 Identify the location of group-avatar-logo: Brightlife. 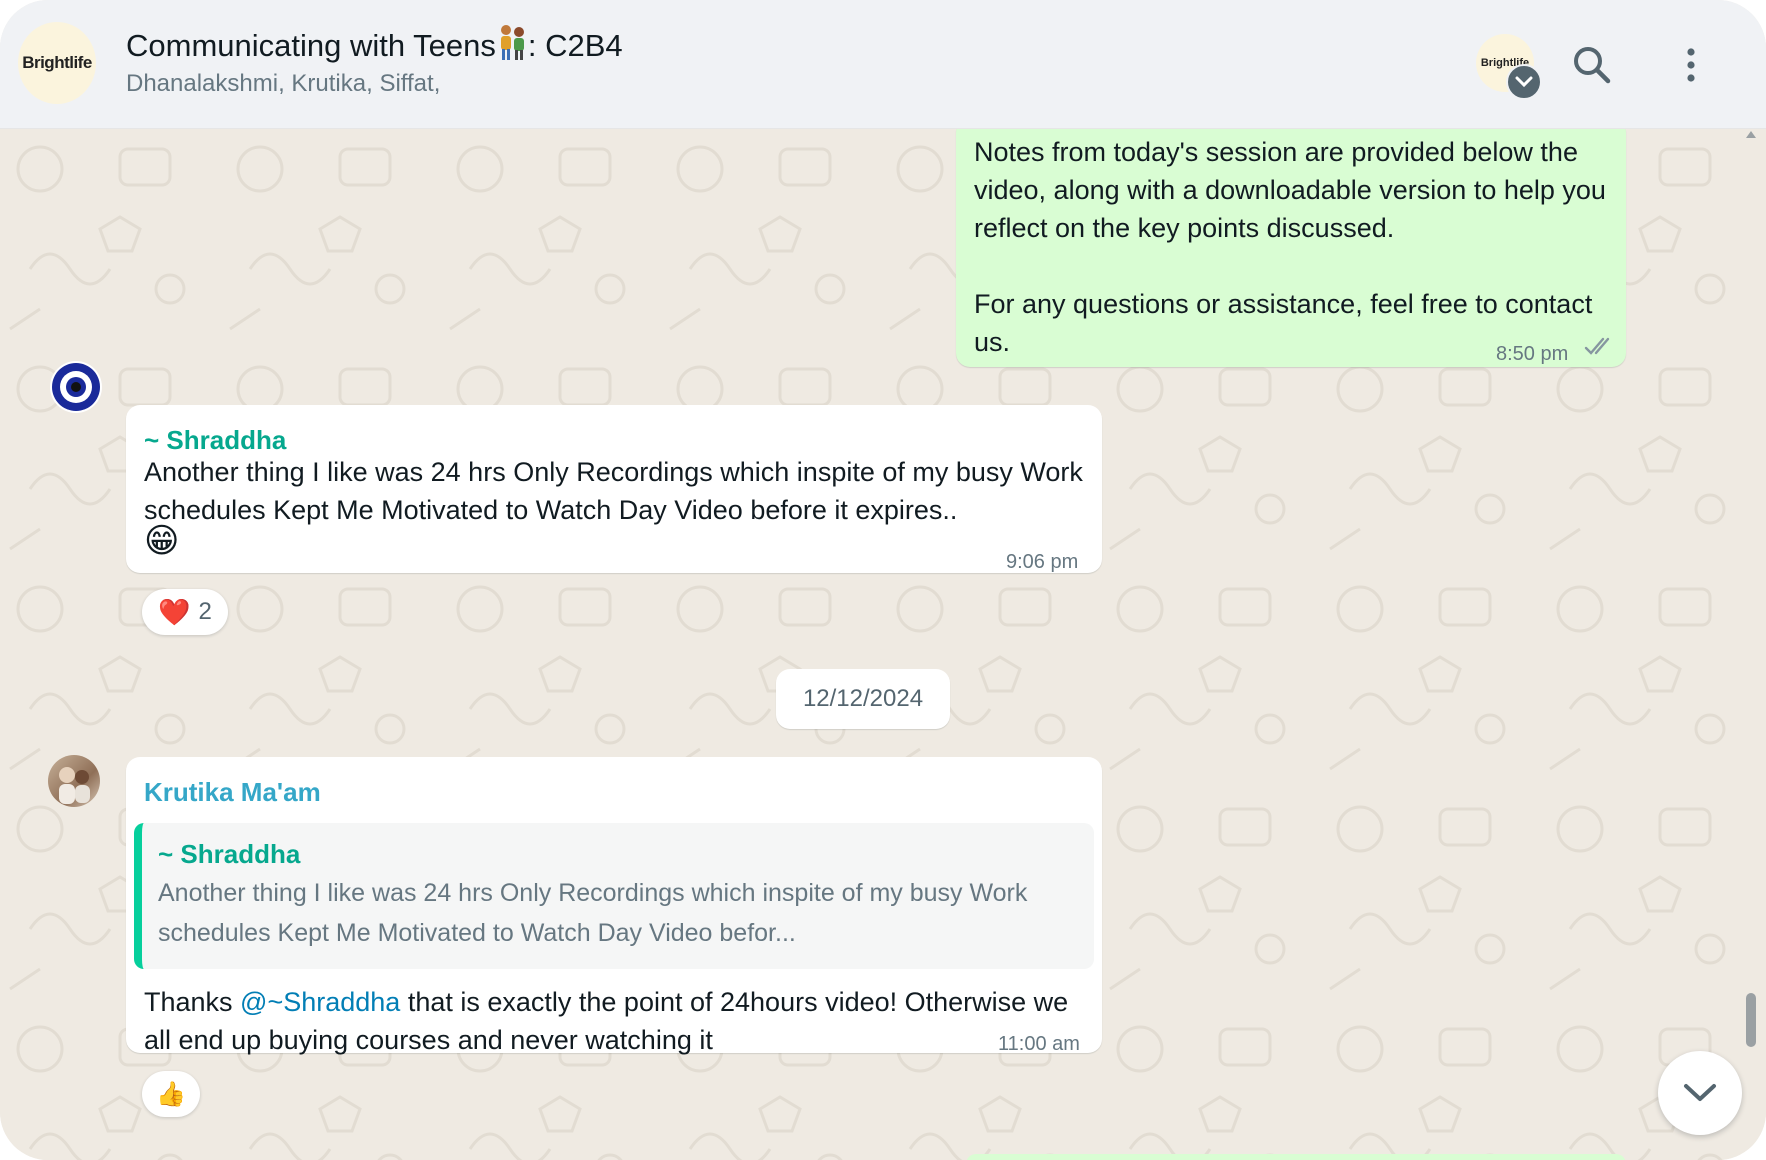
(57, 62).